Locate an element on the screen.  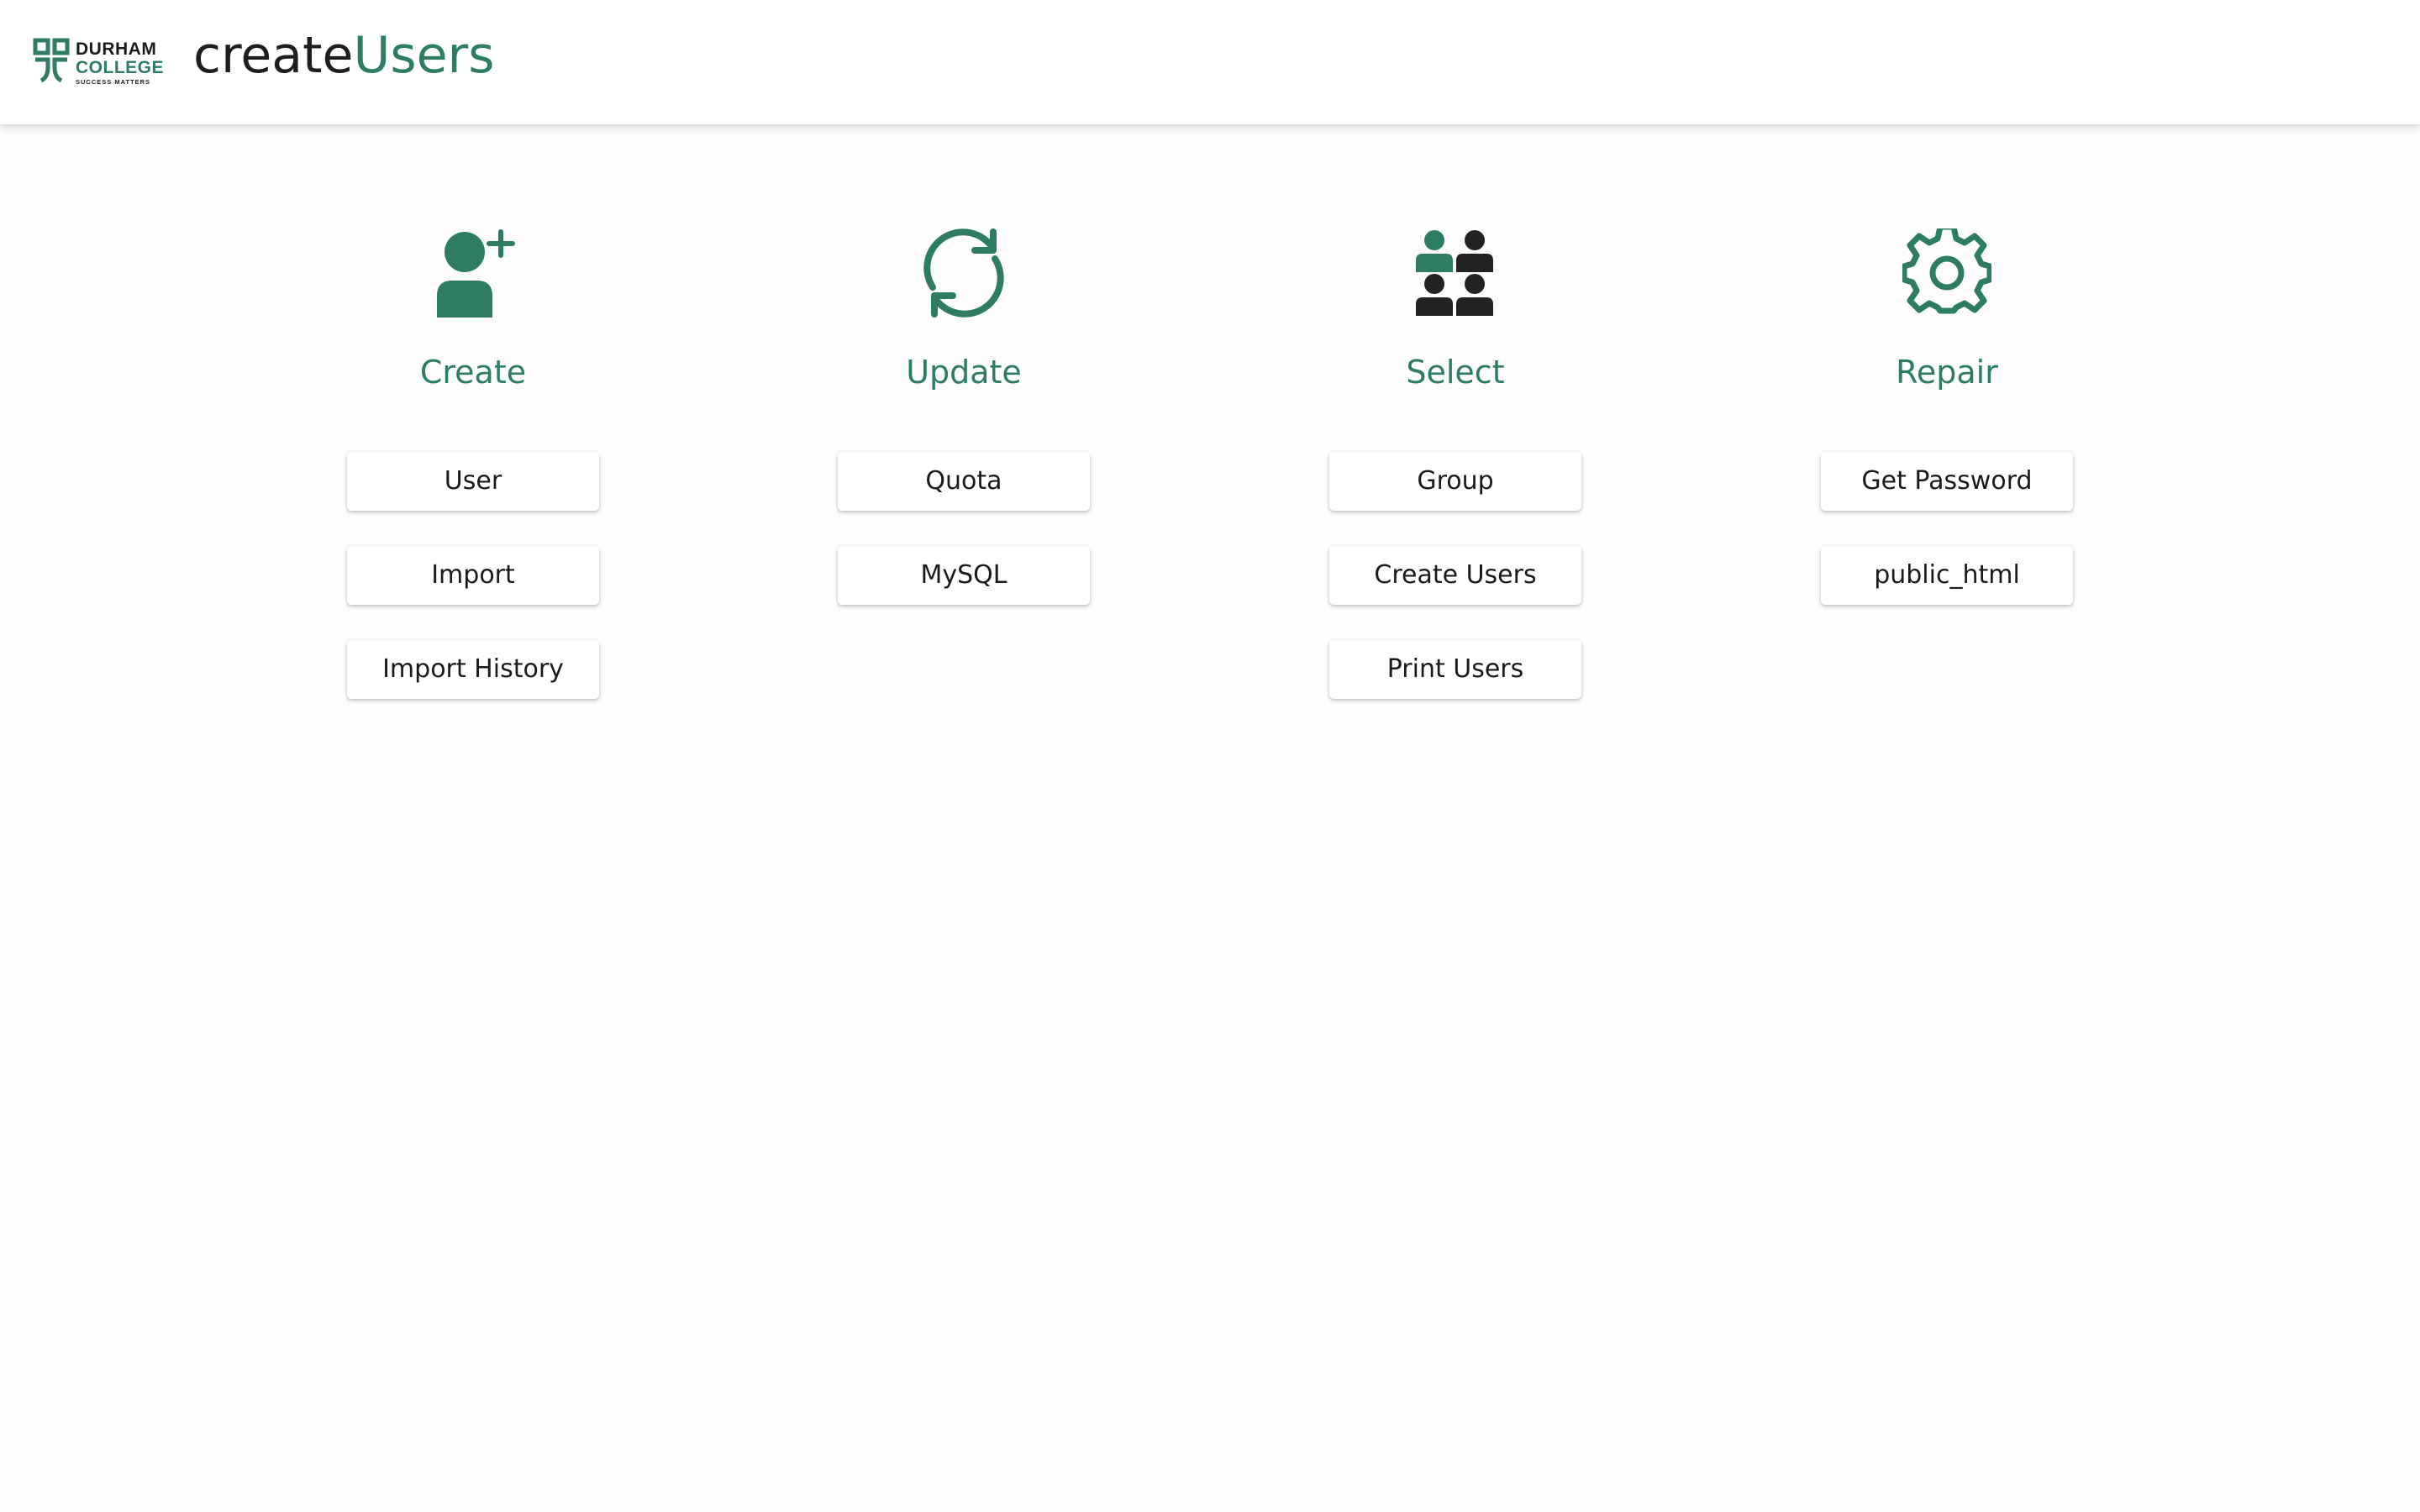
quota-button: Quota is located at coordinates (964, 481).